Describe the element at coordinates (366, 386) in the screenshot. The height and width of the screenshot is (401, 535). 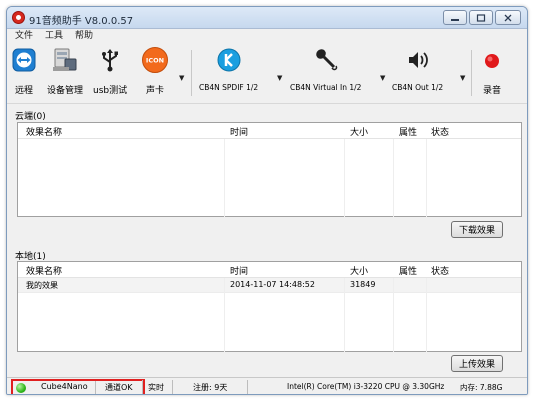
I see `cpu-info: Intel(R) Core(TM) i3-3220 CPU @ 3.30GHz` at that location.